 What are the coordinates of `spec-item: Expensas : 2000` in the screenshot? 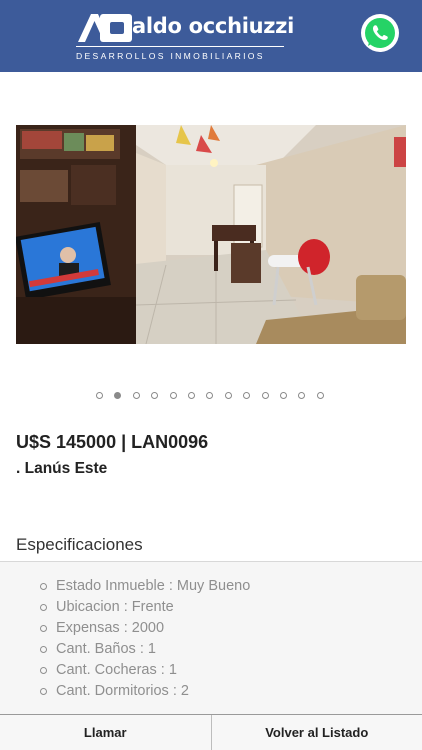 It's located at (145, 628).